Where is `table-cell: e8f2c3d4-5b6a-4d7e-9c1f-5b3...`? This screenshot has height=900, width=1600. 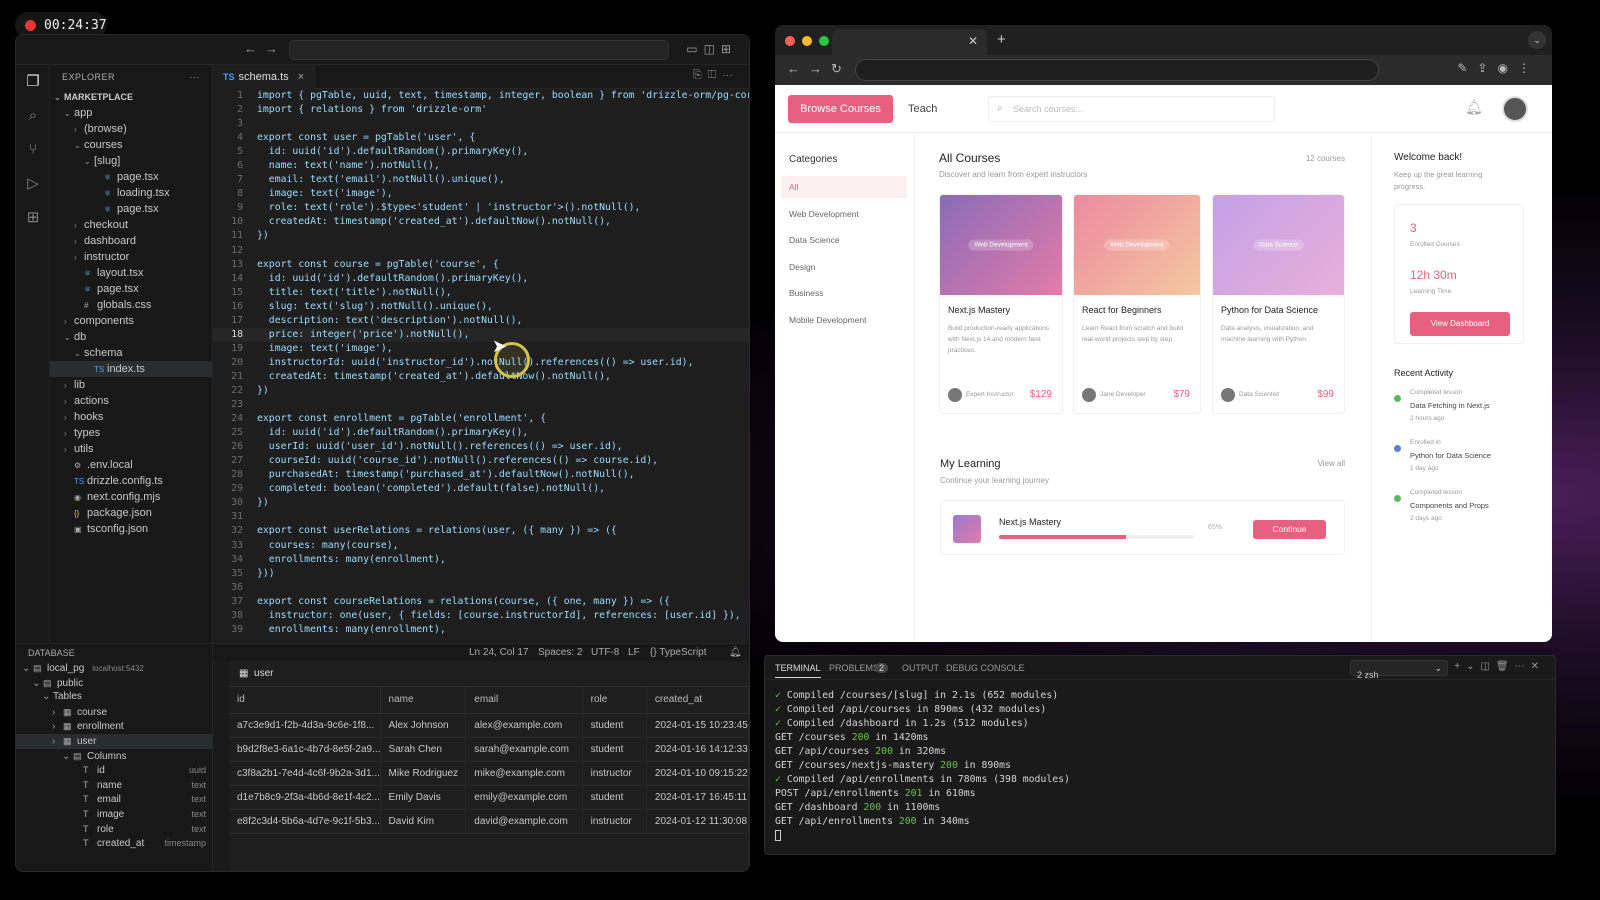
table-cell: e8f2c3d4-5b6a-4d7e-9c1f-5b3... is located at coordinates (305, 821).